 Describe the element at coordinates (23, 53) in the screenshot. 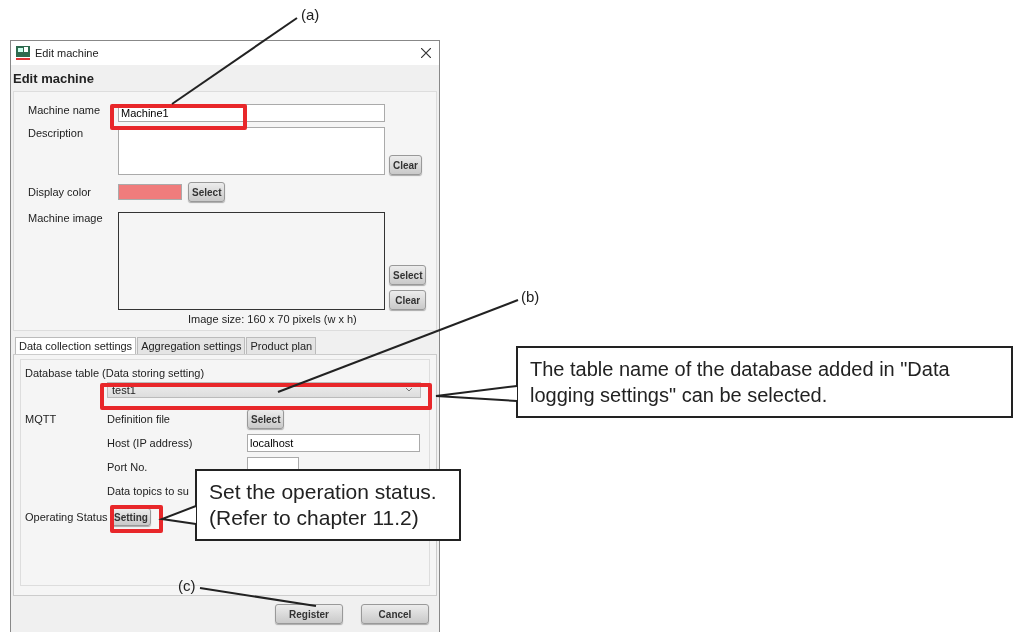

I see `app-icon` at that location.